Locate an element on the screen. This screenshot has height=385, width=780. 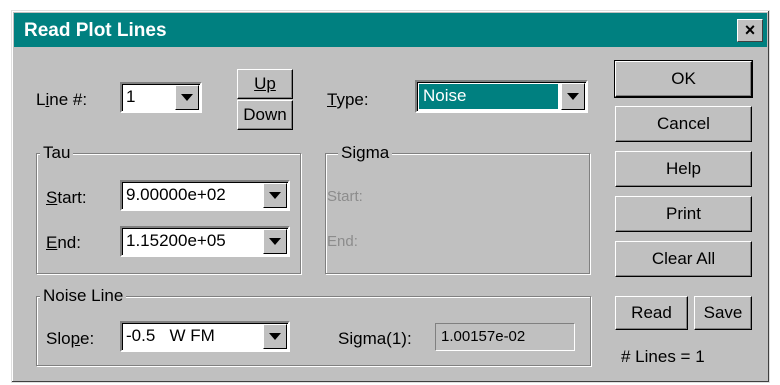
tau-end-label: End: is located at coordinates (63, 242).